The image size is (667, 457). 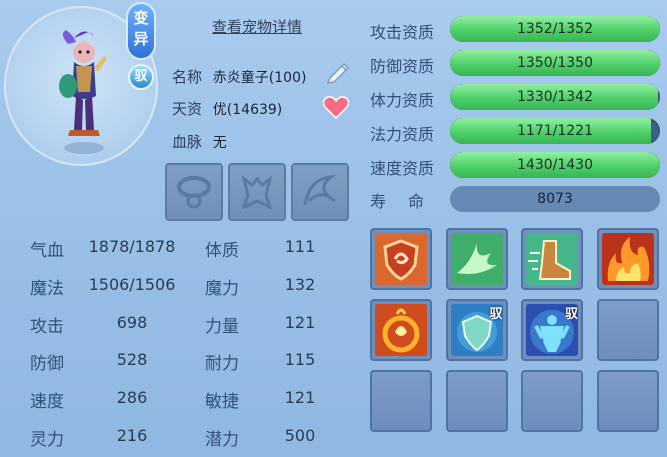 I want to click on equip-slot-armor, so click(x=257, y=192).